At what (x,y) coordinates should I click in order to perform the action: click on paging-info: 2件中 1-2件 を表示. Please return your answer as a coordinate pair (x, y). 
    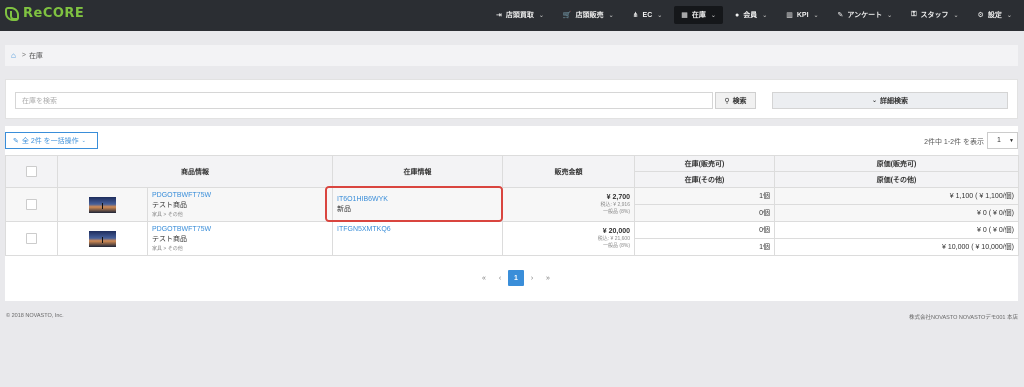
    Looking at the image, I should click on (954, 142).